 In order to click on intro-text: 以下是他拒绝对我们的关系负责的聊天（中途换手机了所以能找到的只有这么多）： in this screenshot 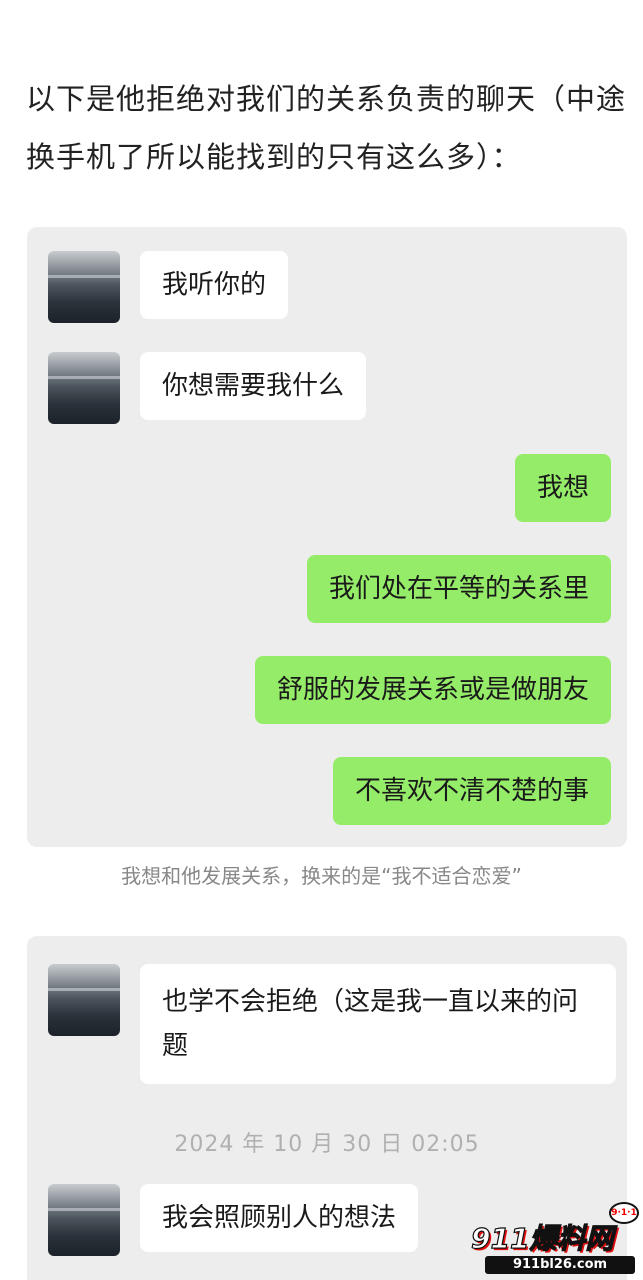, I will do `click(326, 128)`.